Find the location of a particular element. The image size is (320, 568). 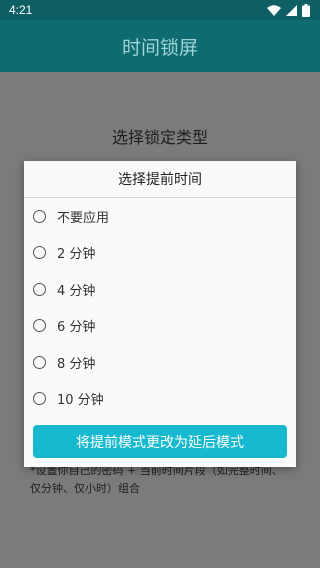

option-4-min: 4 分钟 is located at coordinates (160, 289).